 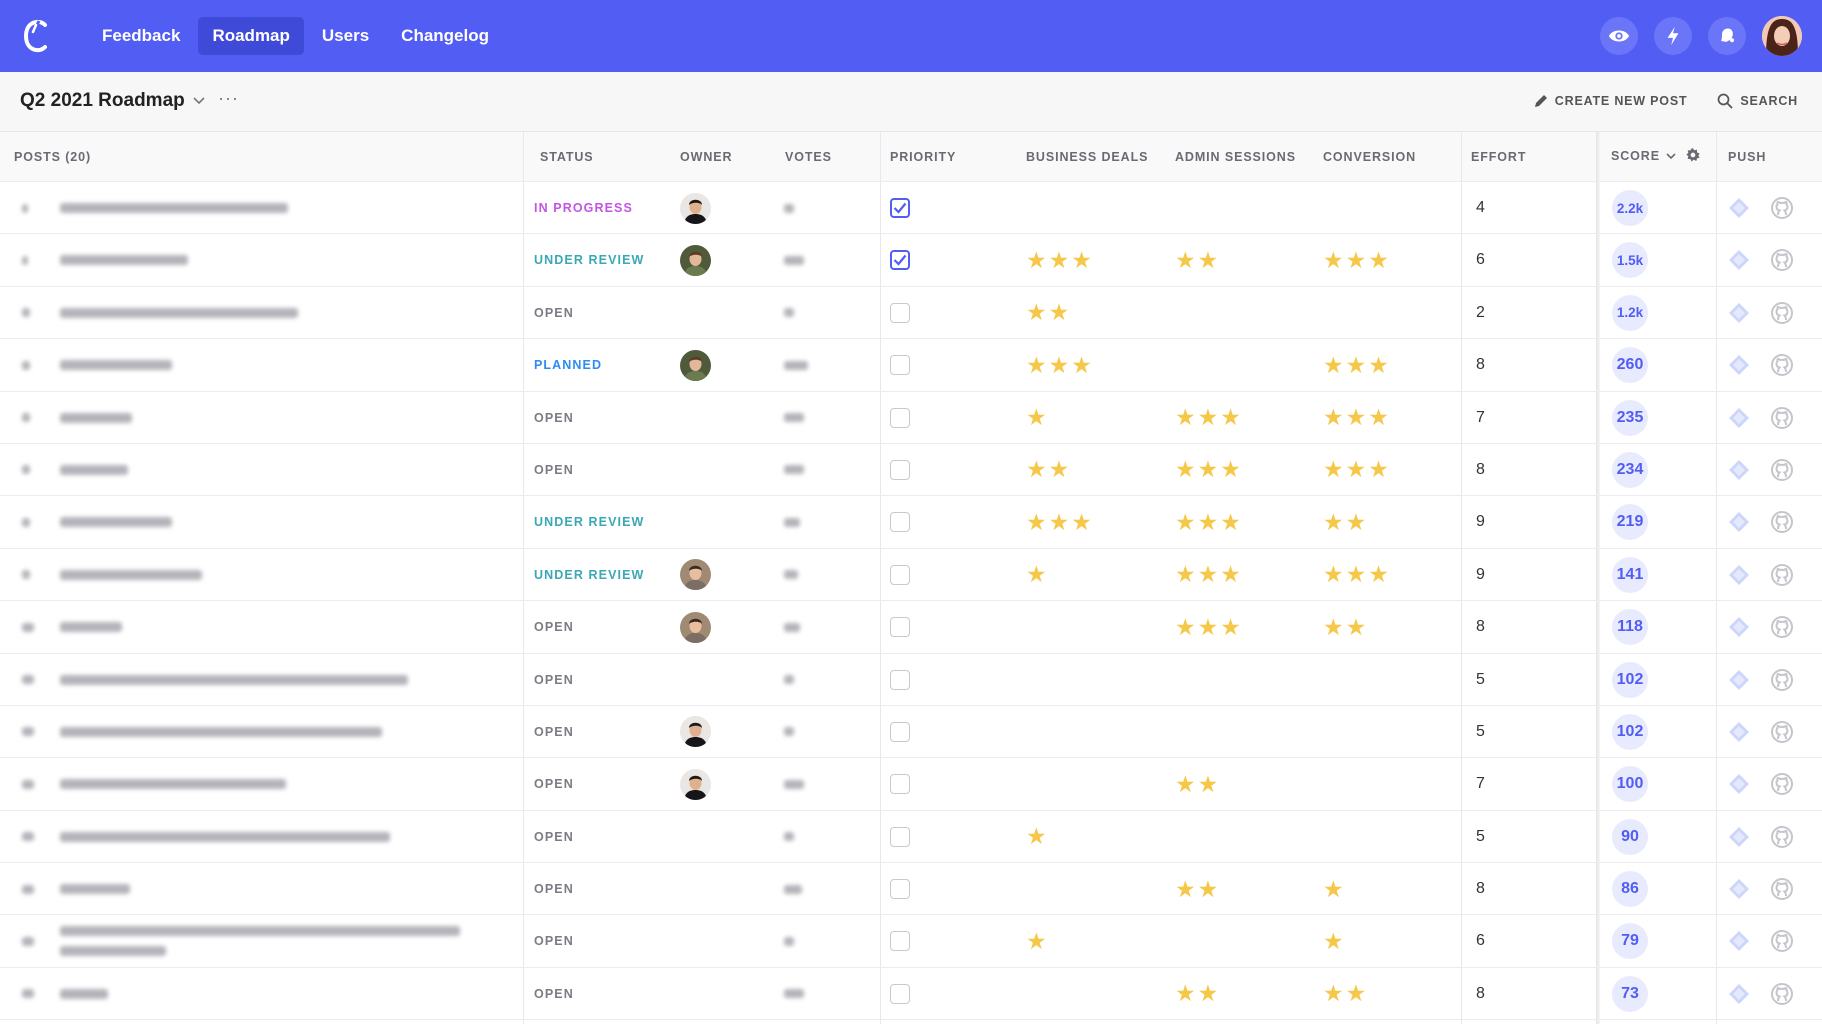 What do you see at coordinates (1334, 889) in the screenshot?
I see `conversion-rating: ★` at bounding box center [1334, 889].